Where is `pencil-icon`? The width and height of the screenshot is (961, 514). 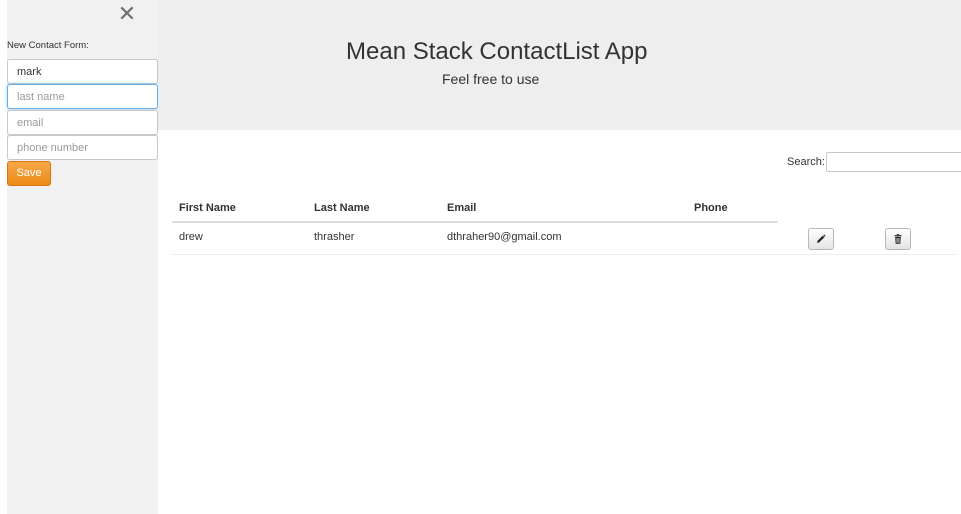
pencil-icon is located at coordinates (821, 238).